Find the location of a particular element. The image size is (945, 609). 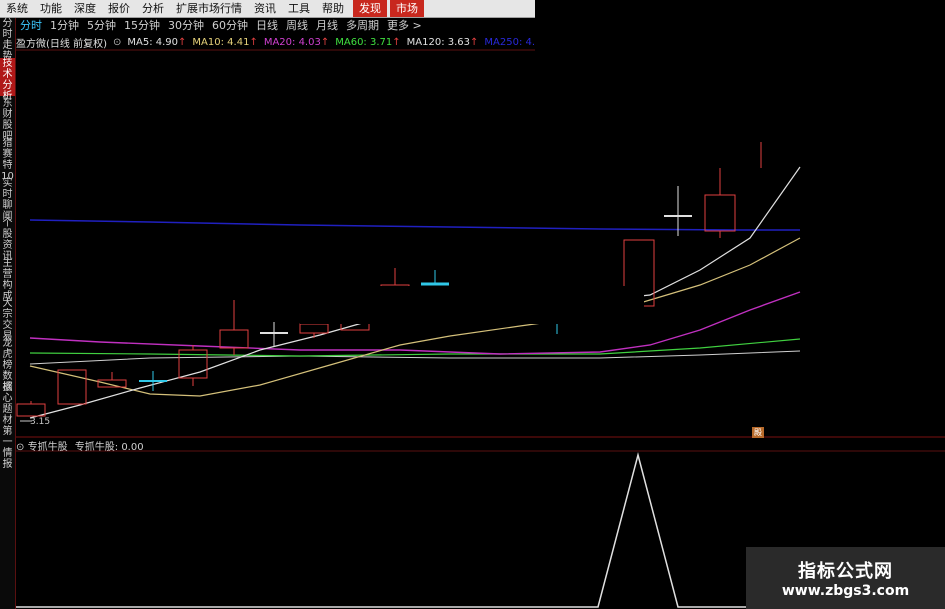

sidebar-tab-8: 龙虎榜数据 is located at coordinates (7, 365).